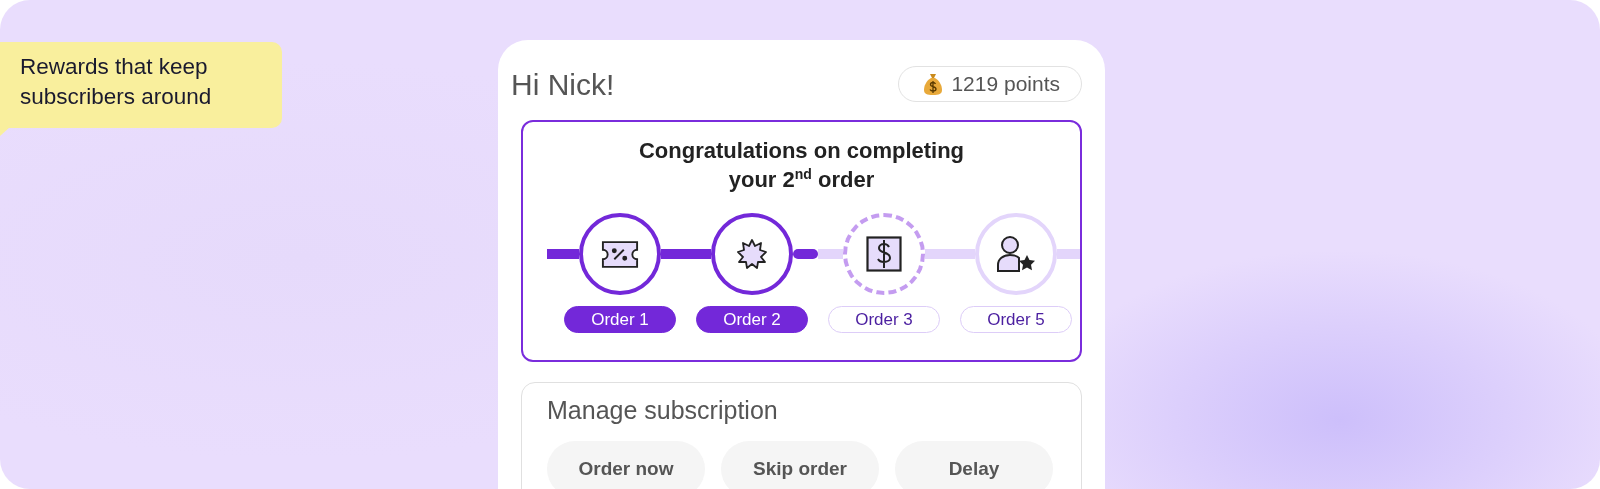 Image resolution: width=1600 pixels, height=489 pixels. I want to click on congrats-title: Congratulations on completing your 2$^{nd}$ order, so click(801, 165).